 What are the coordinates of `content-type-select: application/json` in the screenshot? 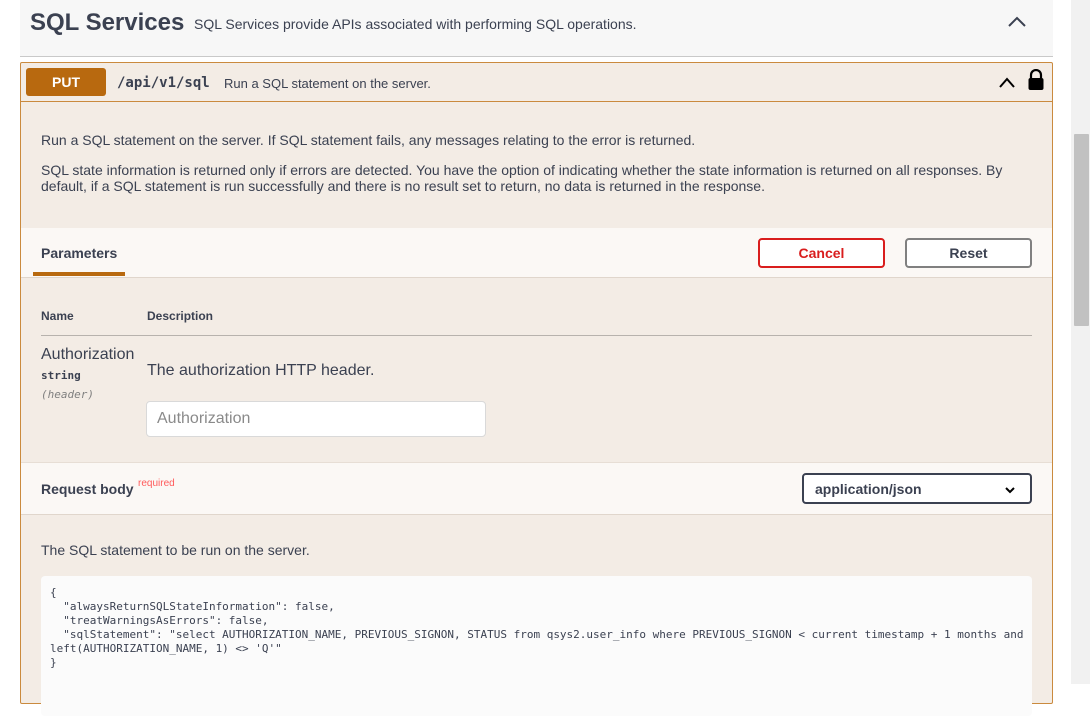 It's located at (917, 488).